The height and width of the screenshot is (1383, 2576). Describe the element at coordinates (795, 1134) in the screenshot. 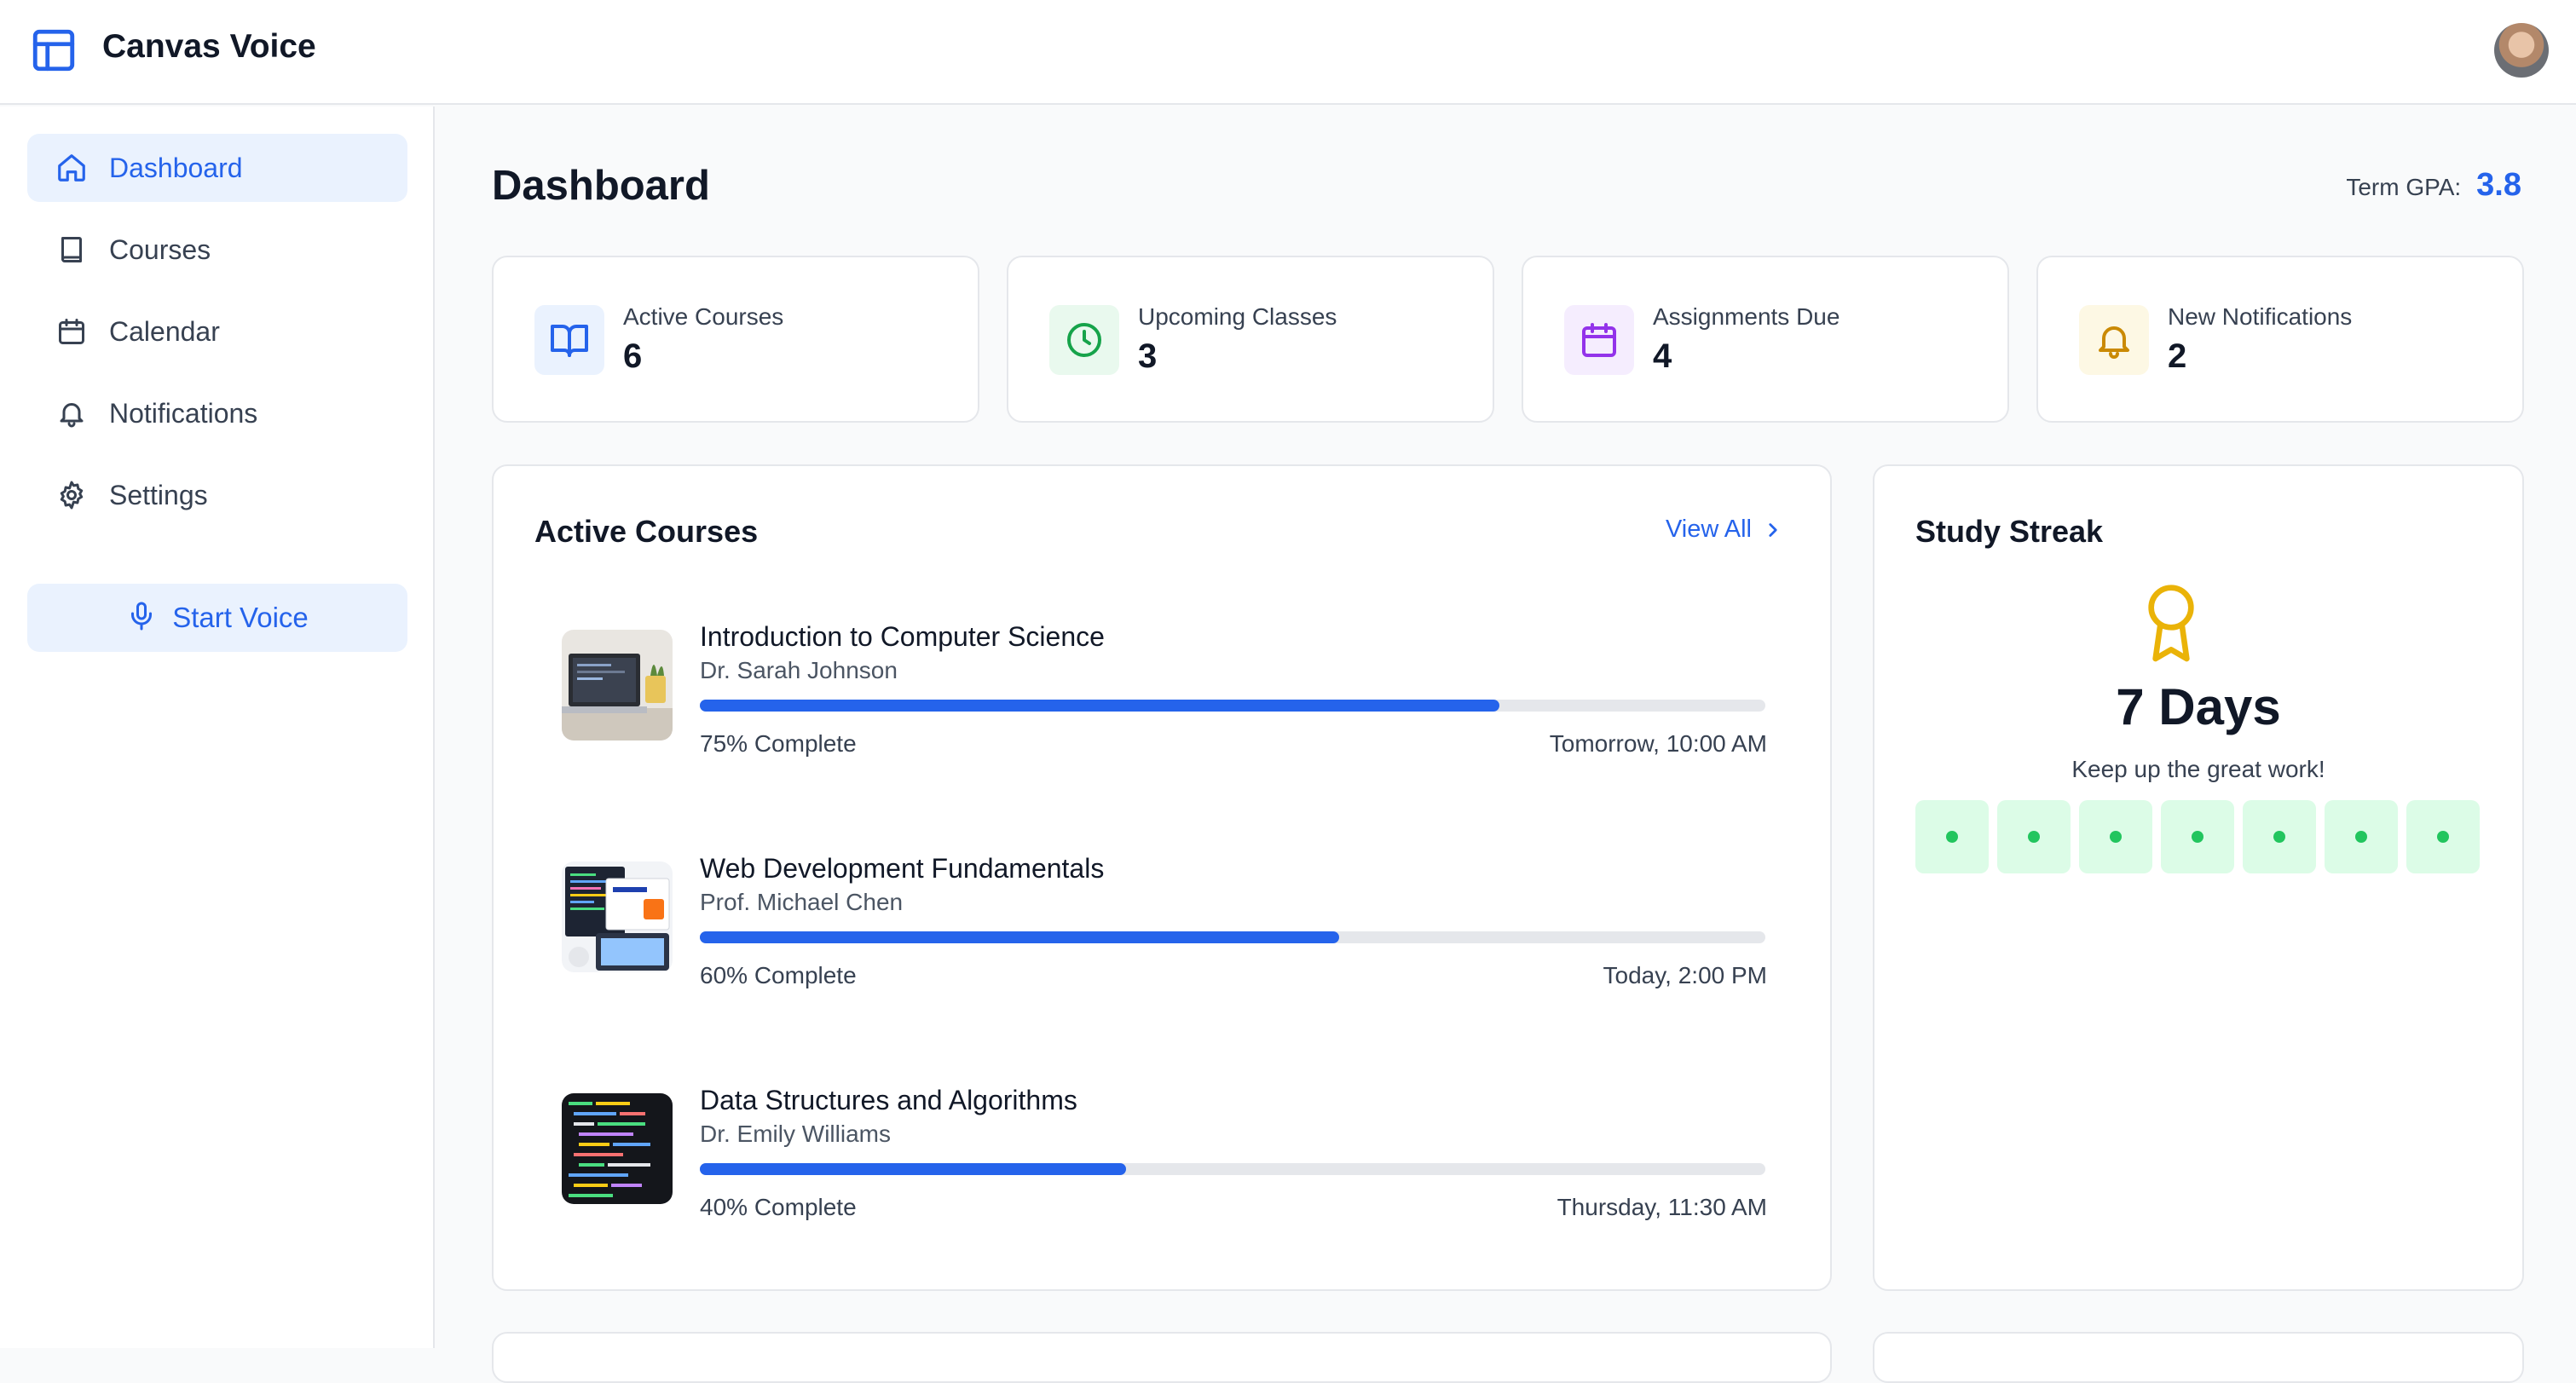

I see `course-instructor: Dr. Emily Williams` at that location.